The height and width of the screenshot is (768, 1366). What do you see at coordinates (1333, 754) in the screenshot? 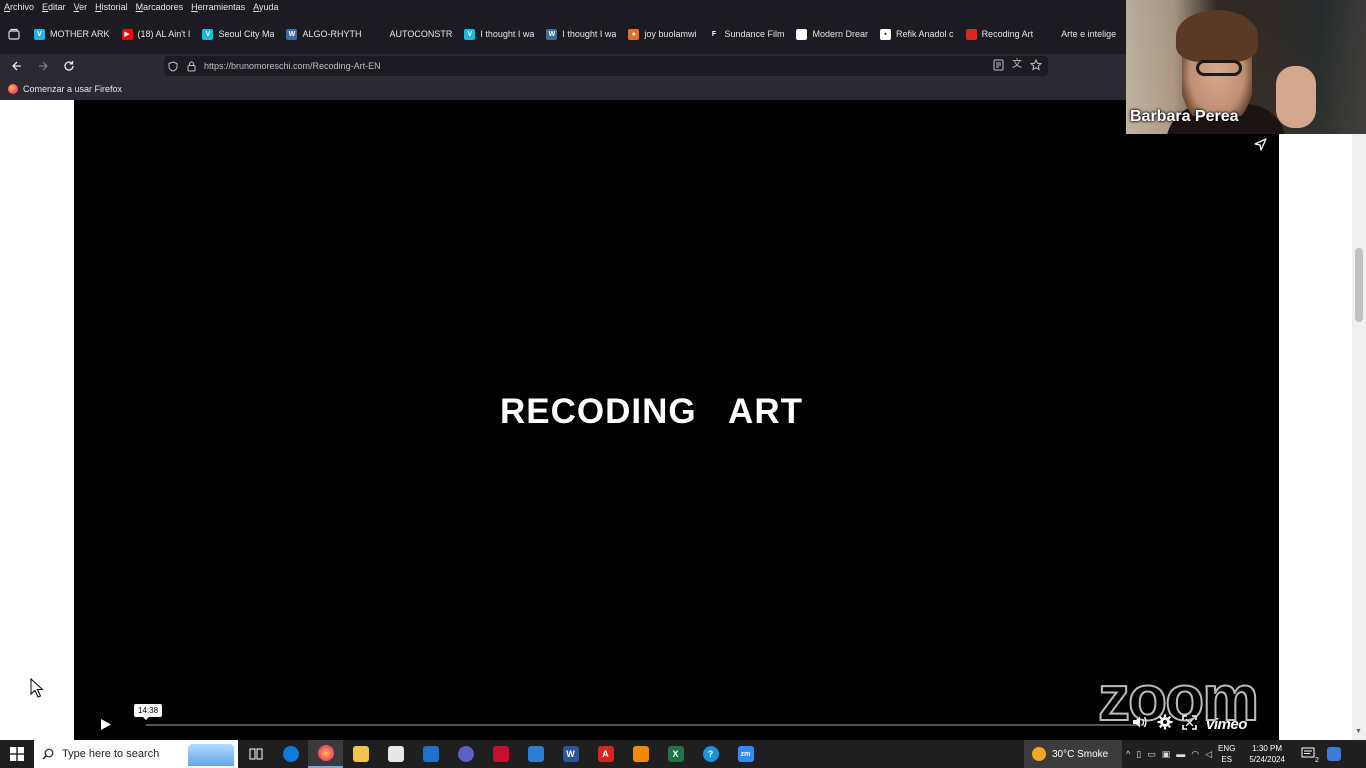
I see `profile-avatar` at bounding box center [1333, 754].